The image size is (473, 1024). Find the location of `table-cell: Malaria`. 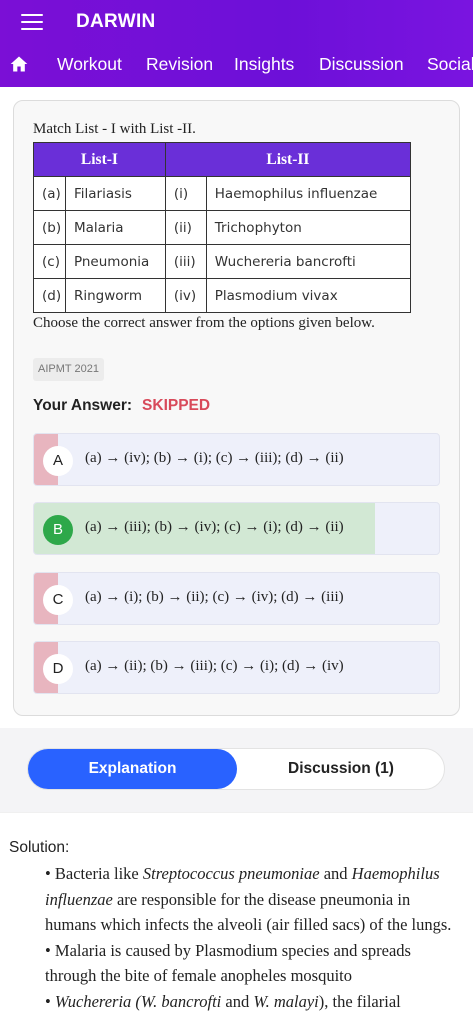

table-cell: Malaria is located at coordinates (115, 227).